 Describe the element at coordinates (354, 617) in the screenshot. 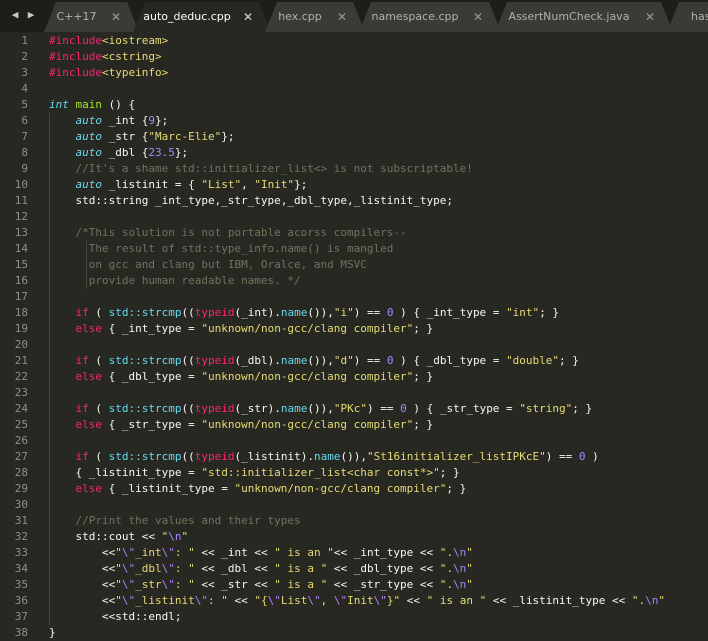

I see `code-line: 37 <<std::endl;` at that location.